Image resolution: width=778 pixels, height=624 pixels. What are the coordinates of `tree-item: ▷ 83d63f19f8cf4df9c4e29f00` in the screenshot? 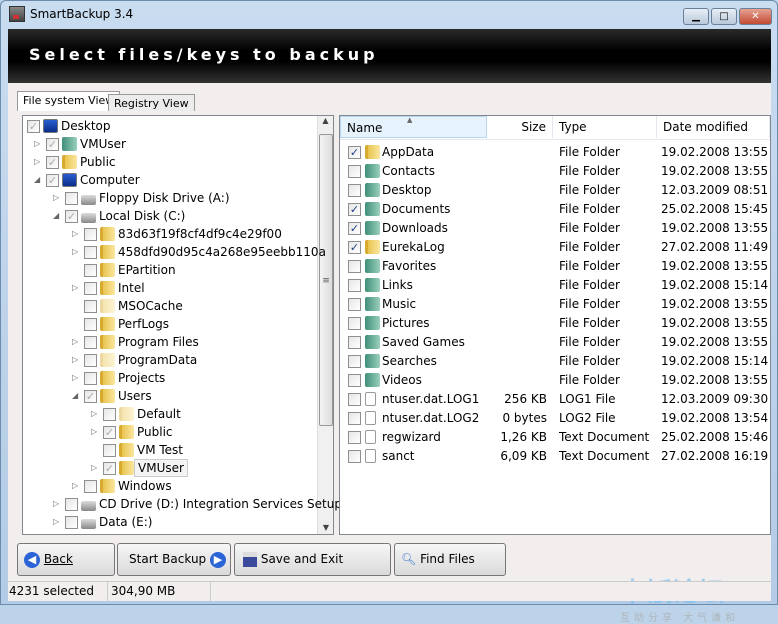 It's located at (169, 234).